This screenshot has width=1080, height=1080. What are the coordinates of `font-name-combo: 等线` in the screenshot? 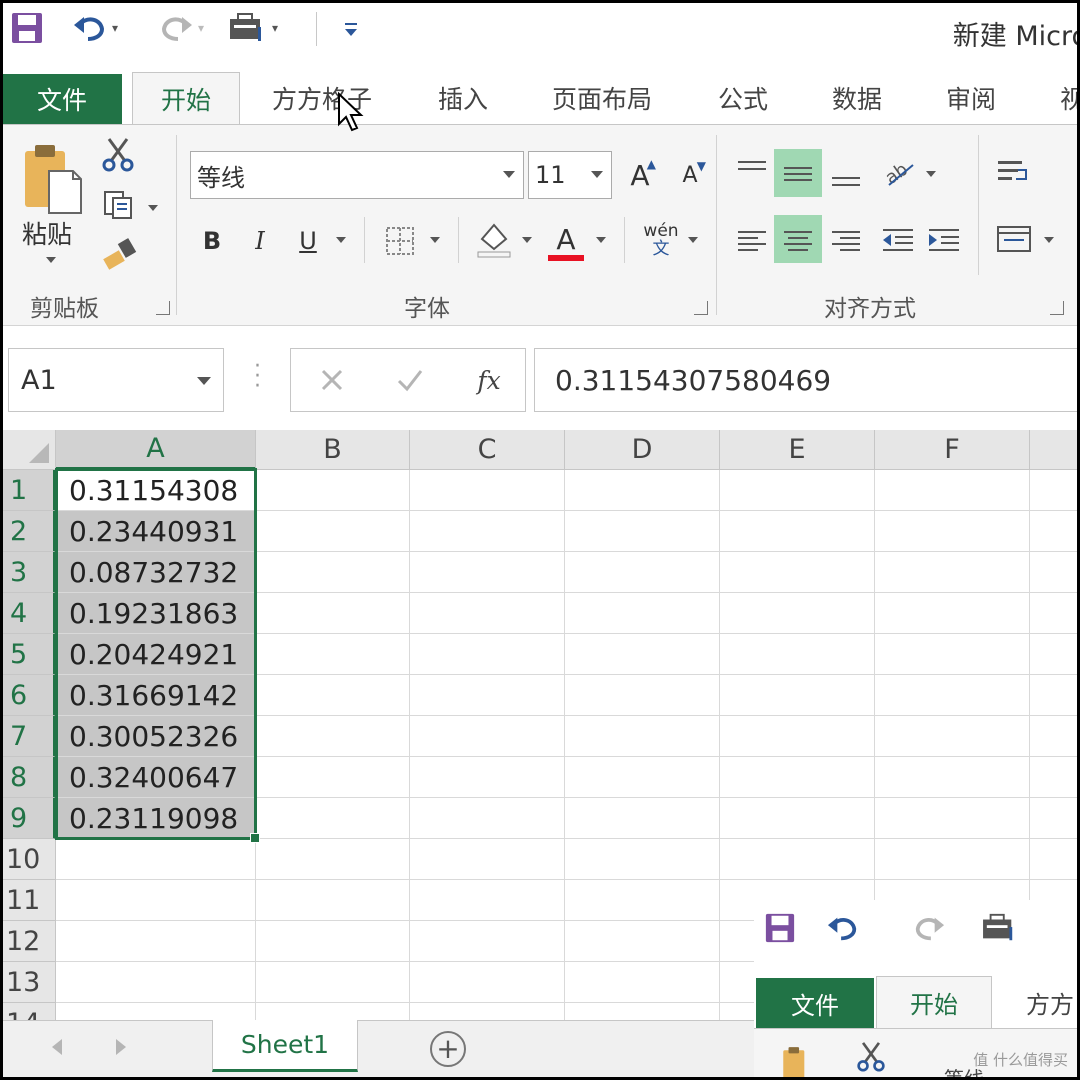 It's located at (357, 175).